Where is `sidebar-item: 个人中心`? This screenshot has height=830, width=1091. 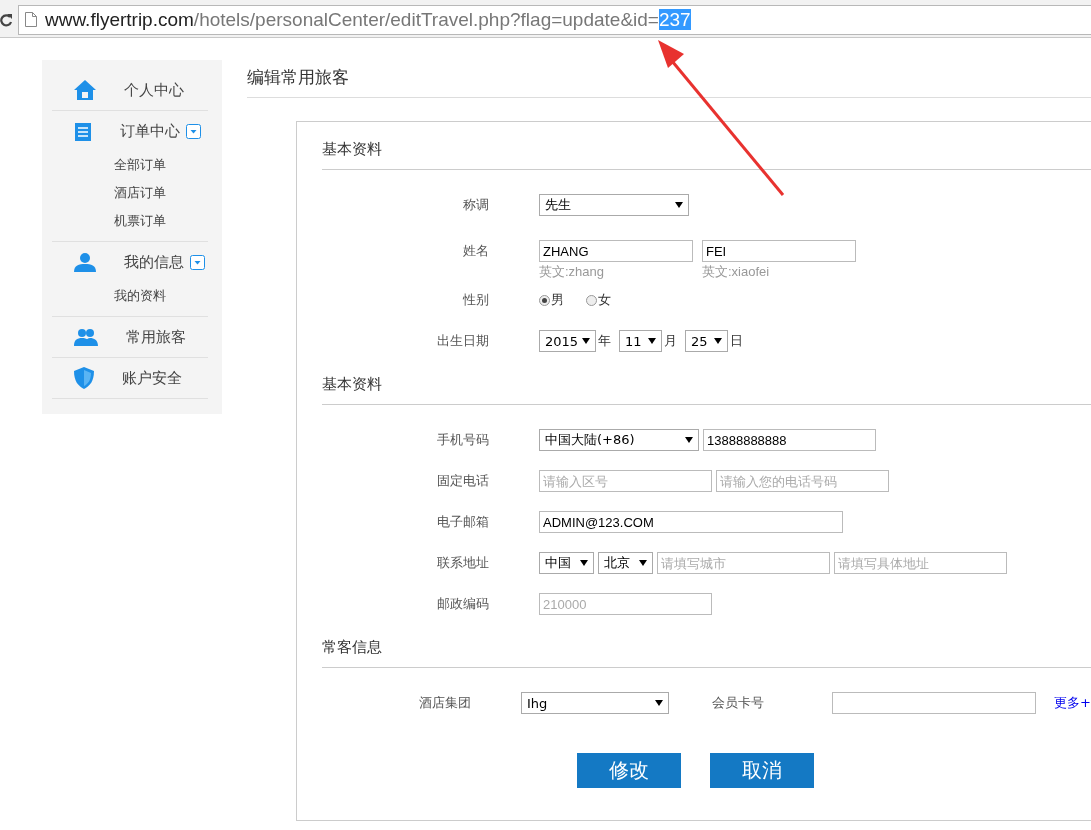 sidebar-item: 个人中心 is located at coordinates (130, 90).